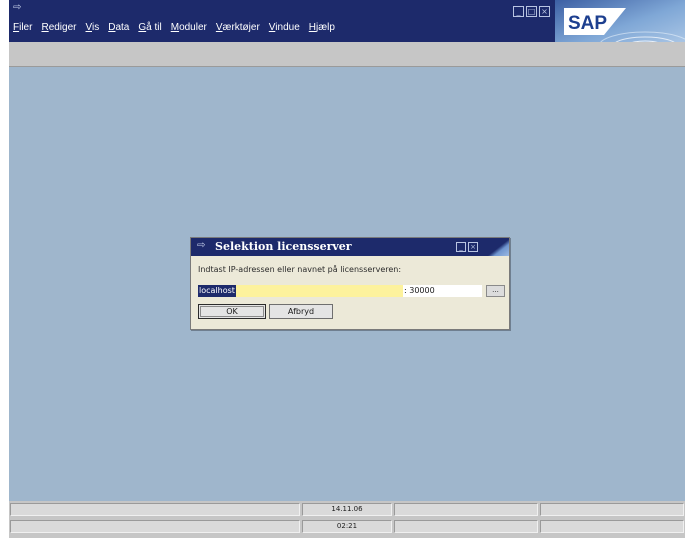 This screenshot has width=685, height=538. Describe the element at coordinates (461, 247) in the screenshot. I see `dialog-minimize-icon: _` at that location.